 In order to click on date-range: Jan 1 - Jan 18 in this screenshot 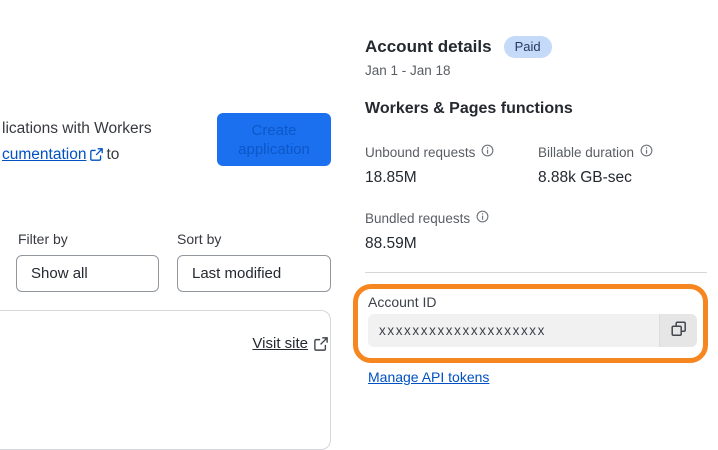, I will do `click(408, 70)`.